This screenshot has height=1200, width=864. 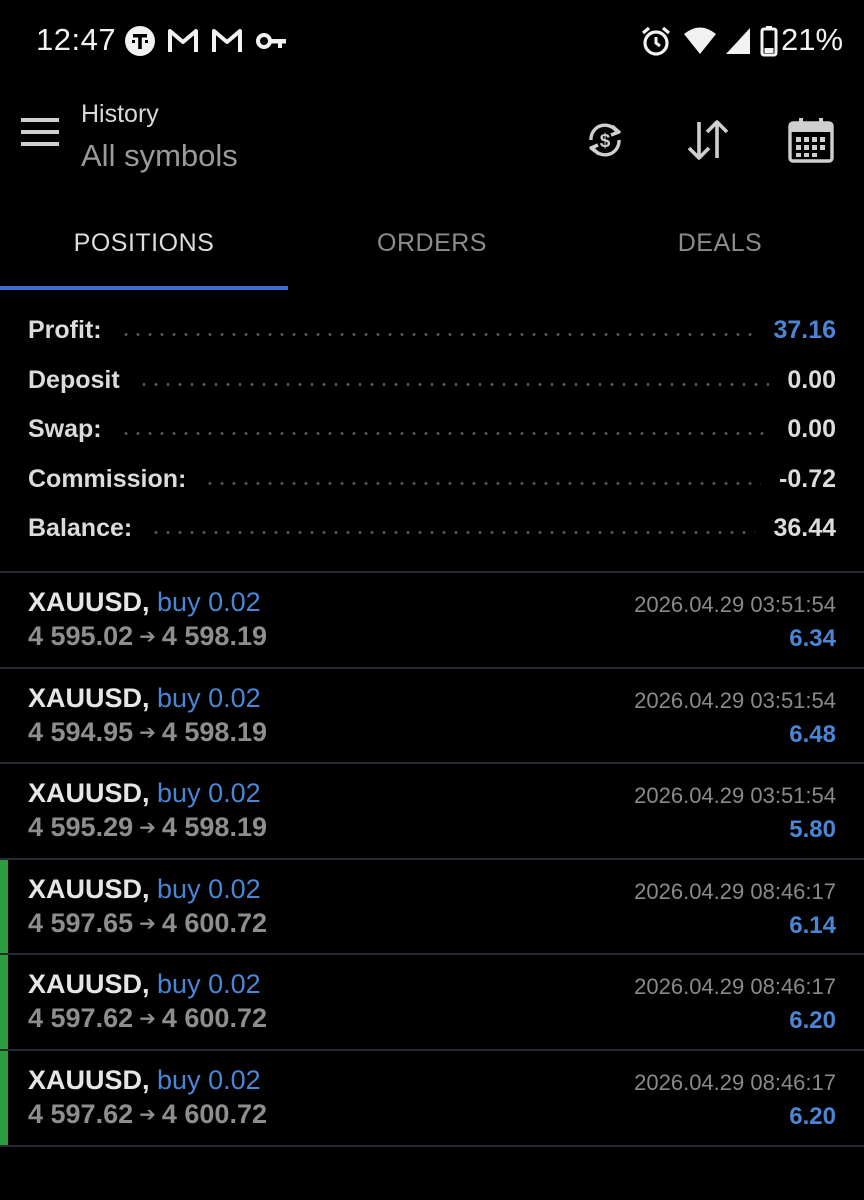 What do you see at coordinates (812, 925) in the screenshot?
I see `position-profit: 6.14` at bounding box center [812, 925].